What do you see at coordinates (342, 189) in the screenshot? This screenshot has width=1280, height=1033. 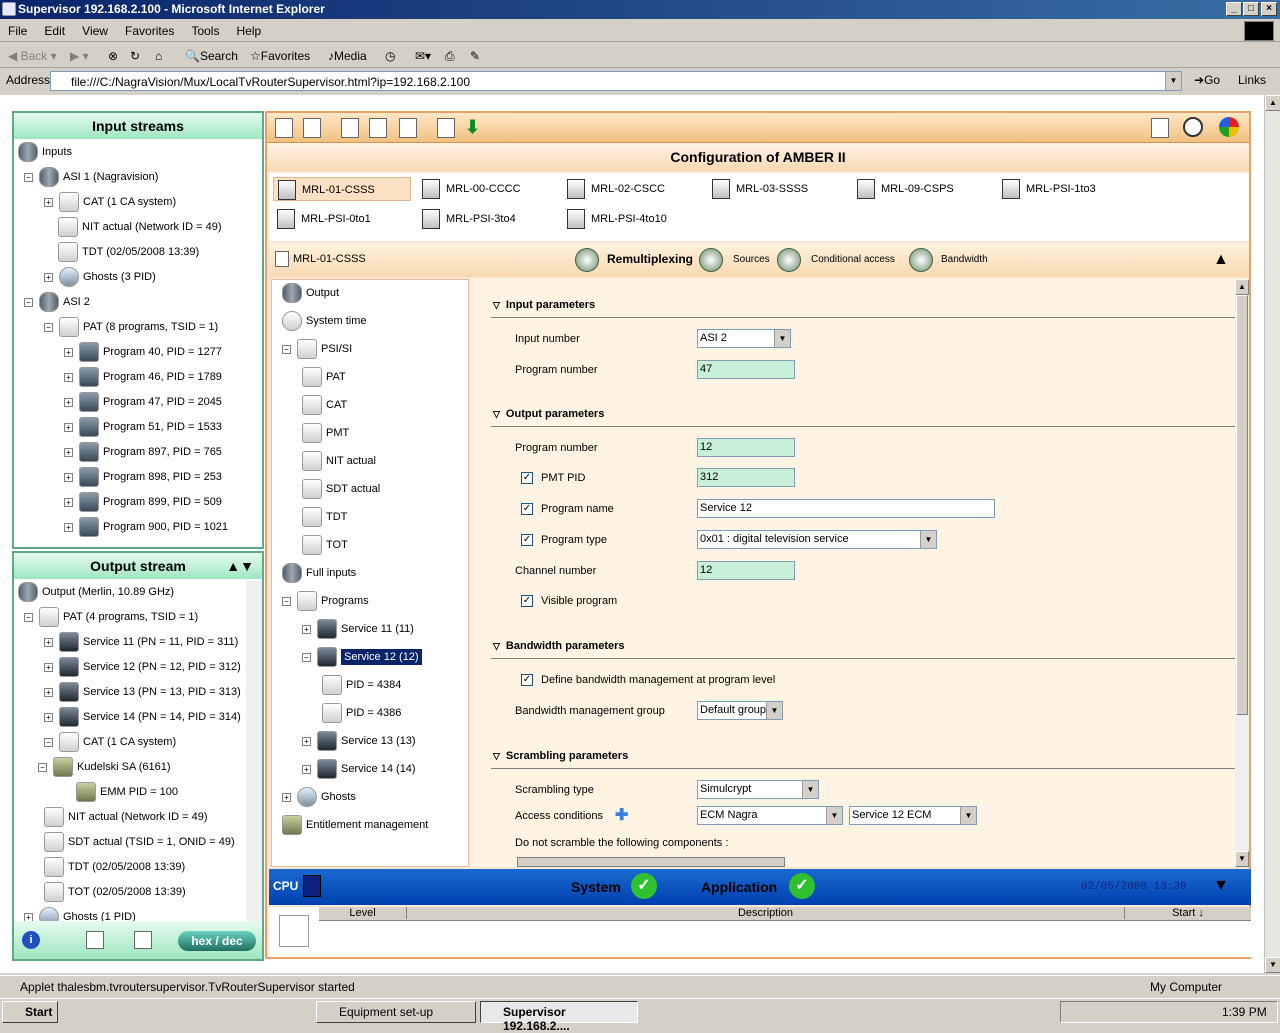 I see `mrl-item: MRL-01-CSSS` at bounding box center [342, 189].